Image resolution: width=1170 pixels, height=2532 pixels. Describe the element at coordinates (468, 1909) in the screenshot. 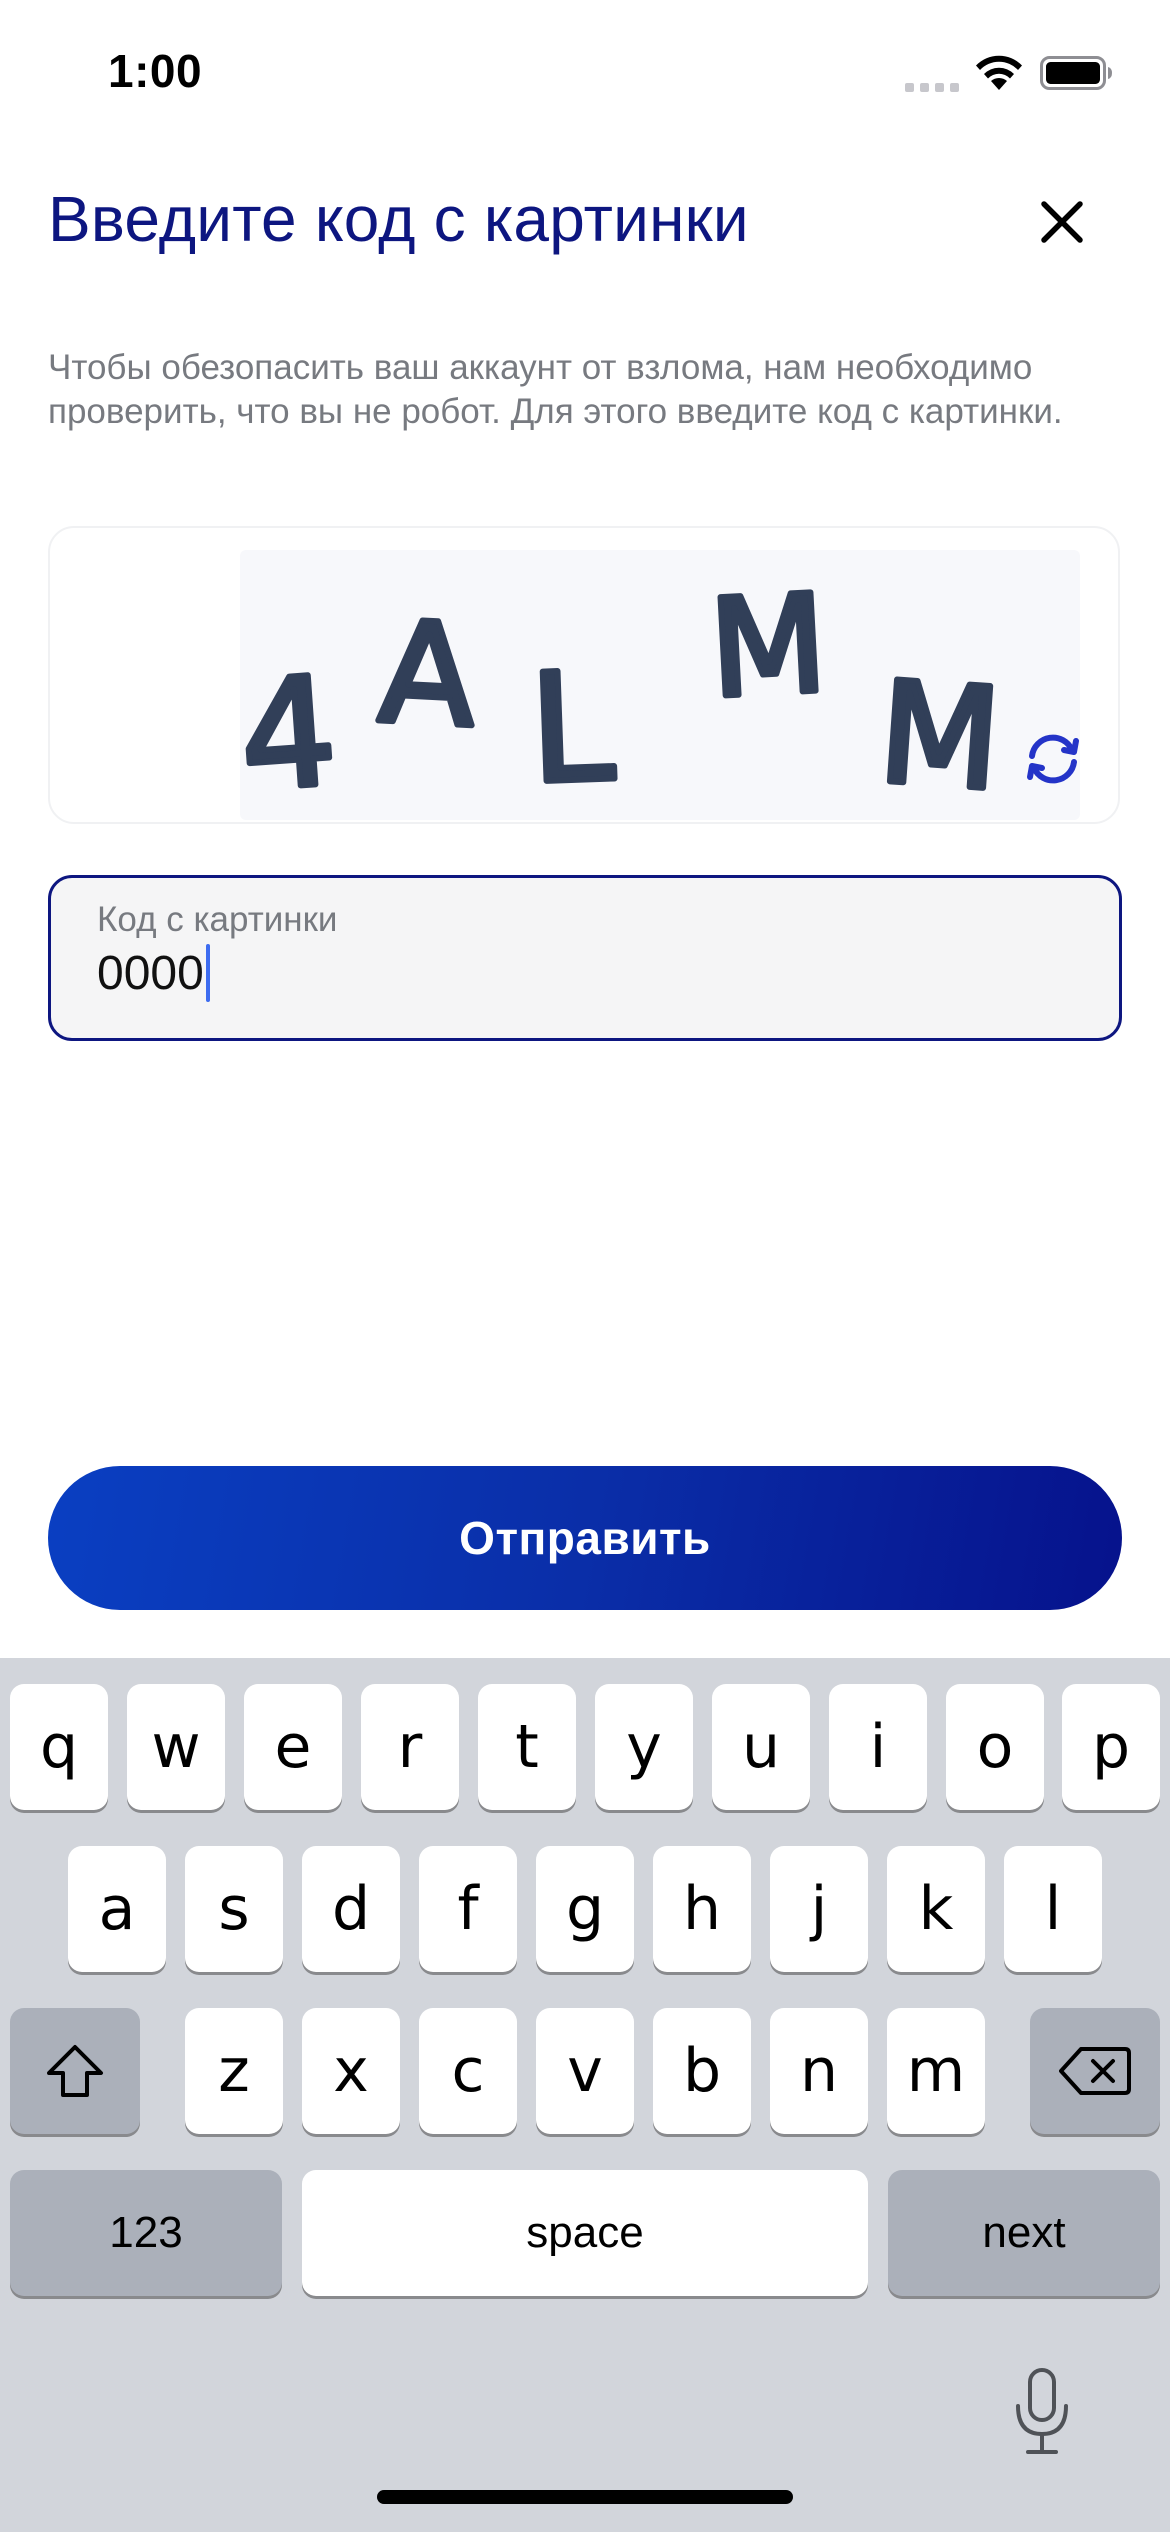

I see `key-f: f` at that location.